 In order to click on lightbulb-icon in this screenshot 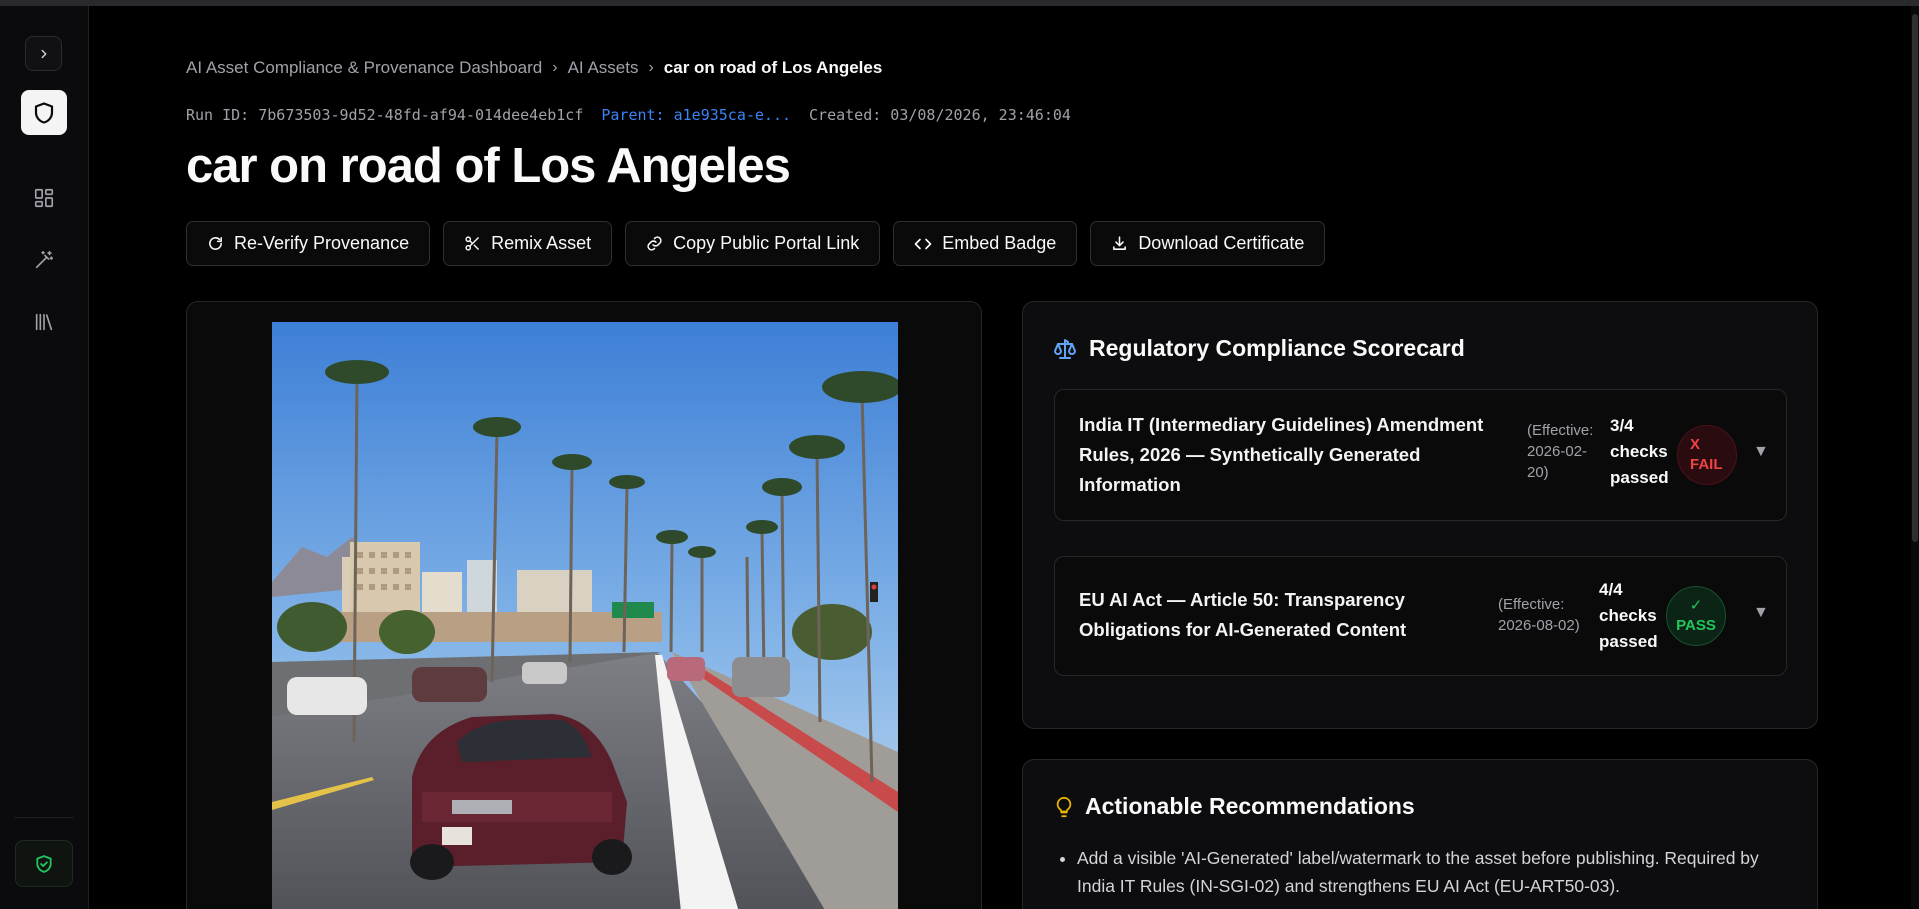, I will do `click(1064, 806)`.